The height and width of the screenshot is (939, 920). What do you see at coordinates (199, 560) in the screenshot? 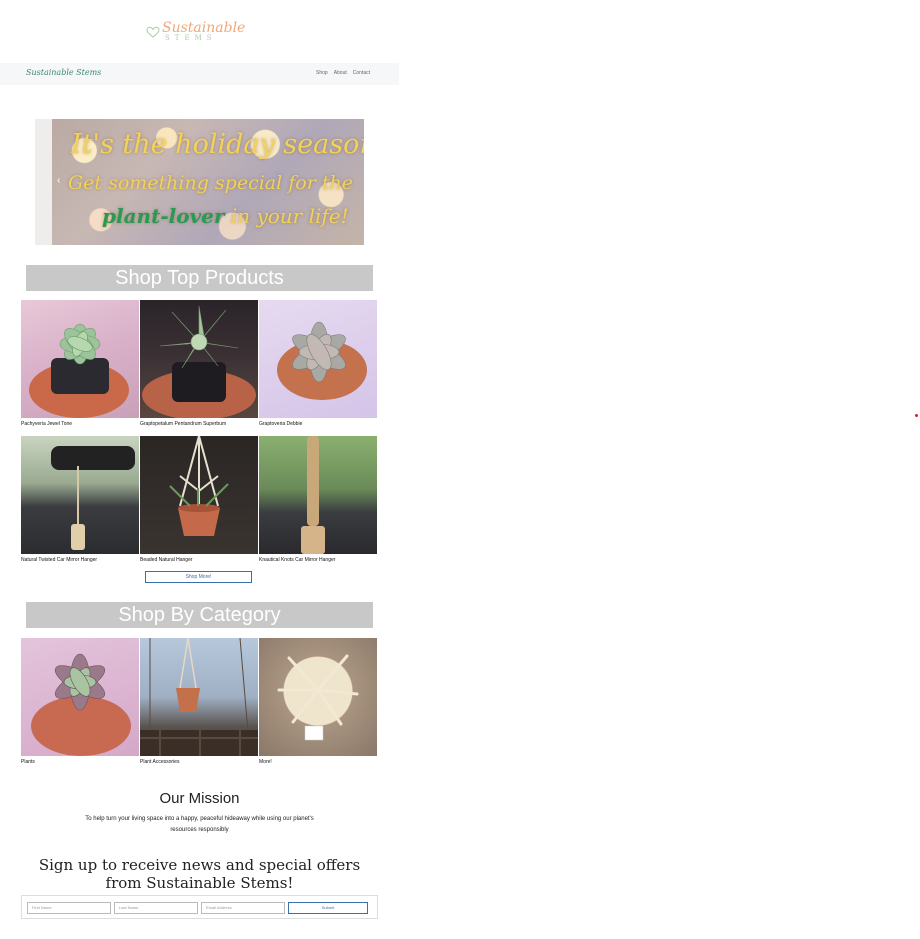
I see `product-name: Beaded Natural Hanger` at bounding box center [199, 560].